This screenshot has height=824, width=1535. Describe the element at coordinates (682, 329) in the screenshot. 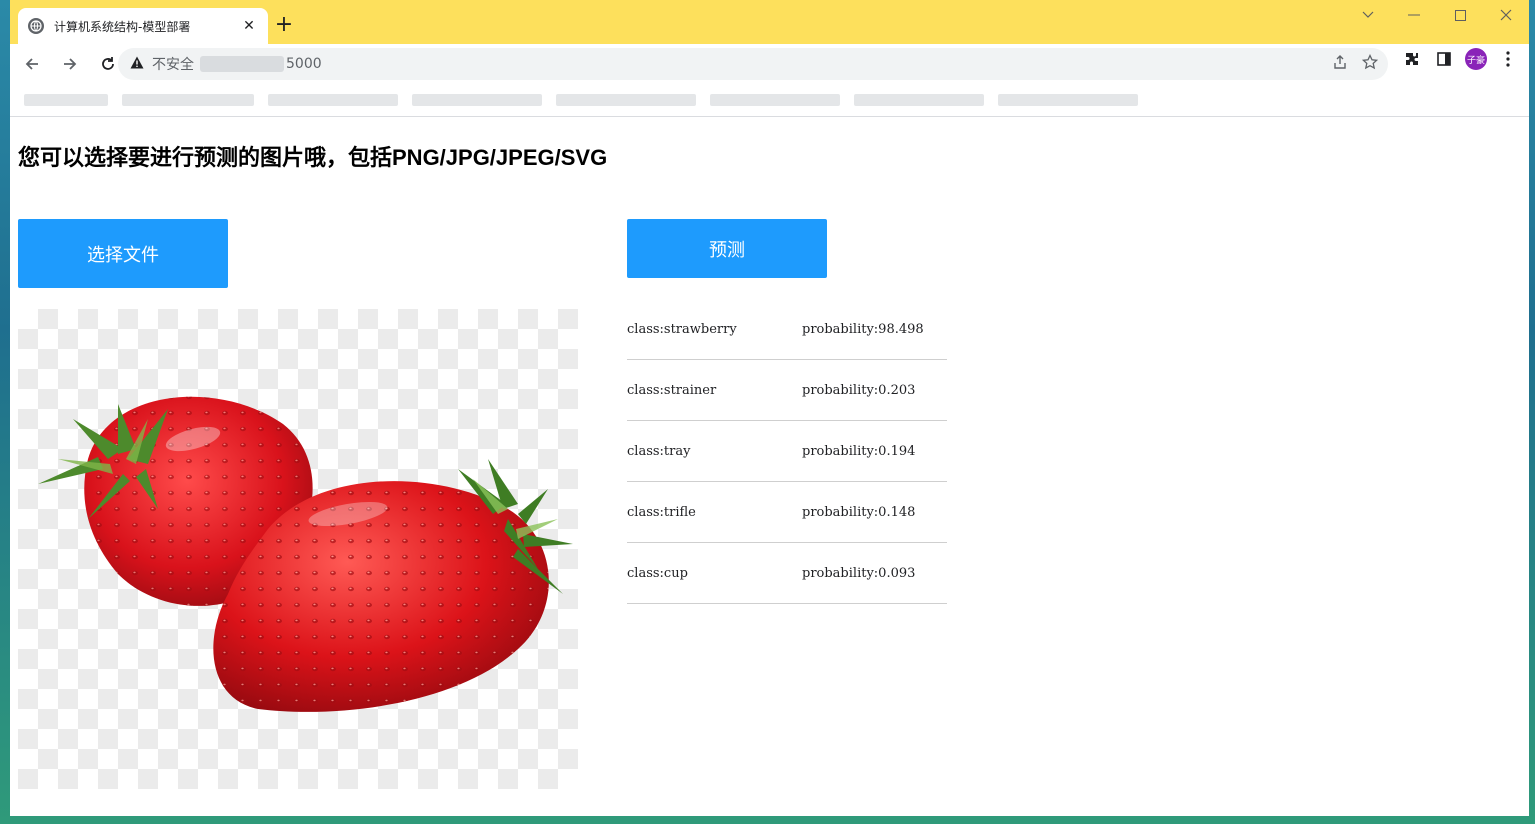

I see `result-class: class:strawberry` at that location.